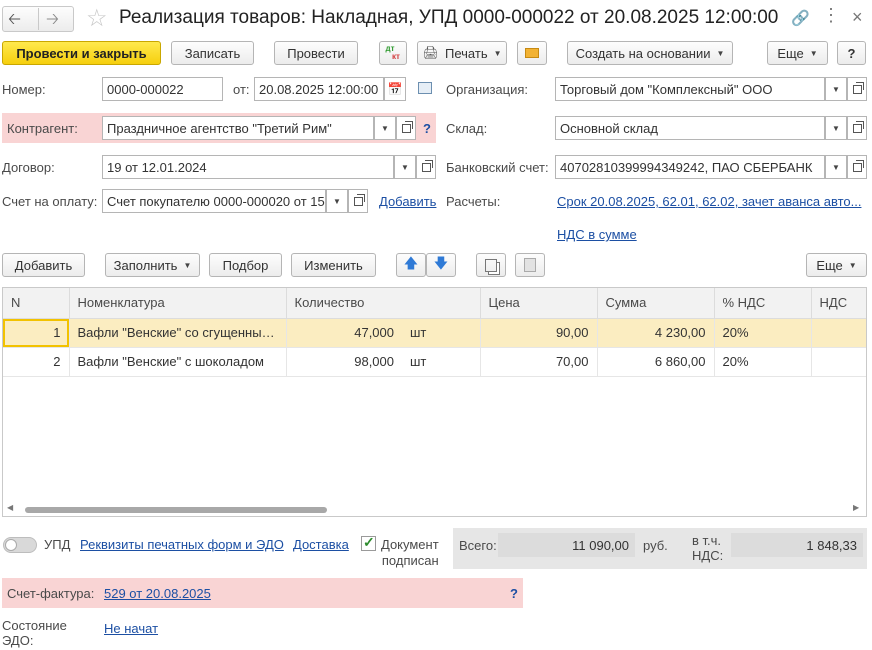 The width and height of the screenshot is (872, 650). I want to click on document-signed-checkbox: ✓, so click(368, 542).